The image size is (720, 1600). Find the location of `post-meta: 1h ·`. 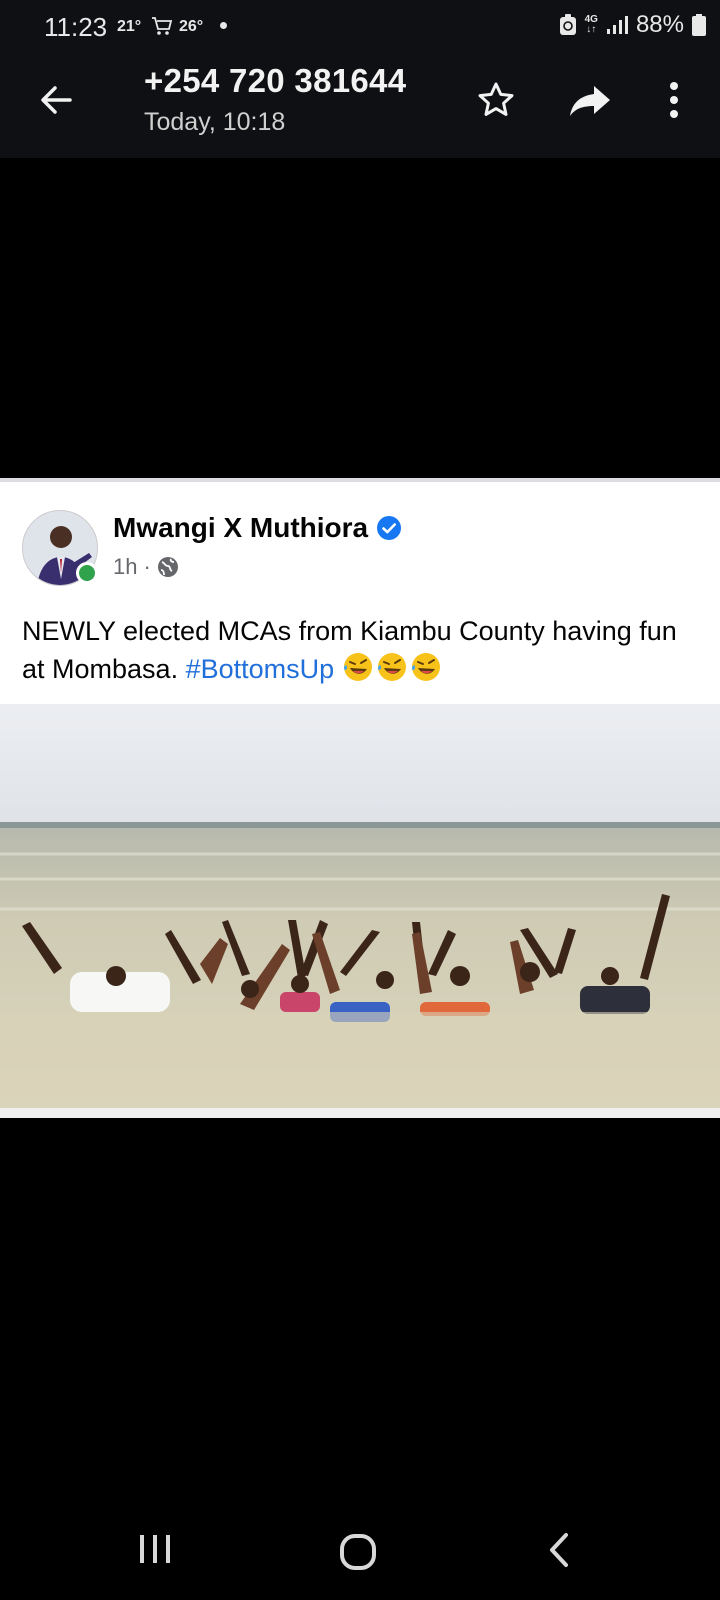

post-meta: 1h · is located at coordinates (146, 567).